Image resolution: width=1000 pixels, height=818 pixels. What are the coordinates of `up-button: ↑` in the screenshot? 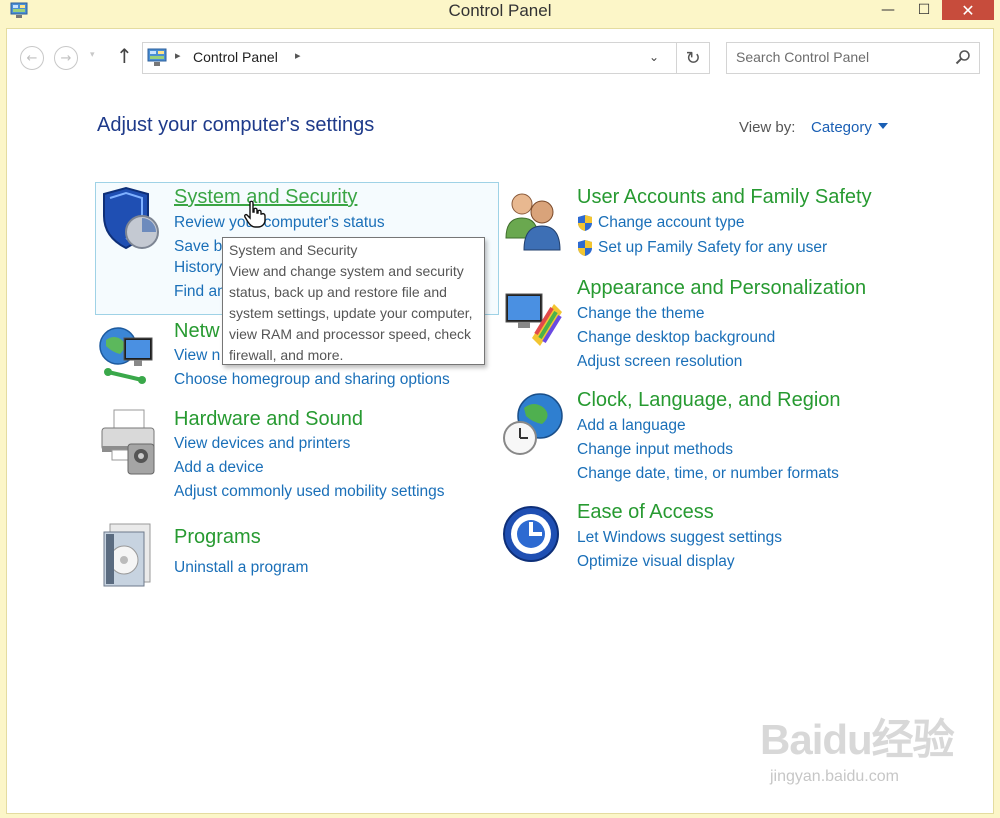 It's located at (124, 56).